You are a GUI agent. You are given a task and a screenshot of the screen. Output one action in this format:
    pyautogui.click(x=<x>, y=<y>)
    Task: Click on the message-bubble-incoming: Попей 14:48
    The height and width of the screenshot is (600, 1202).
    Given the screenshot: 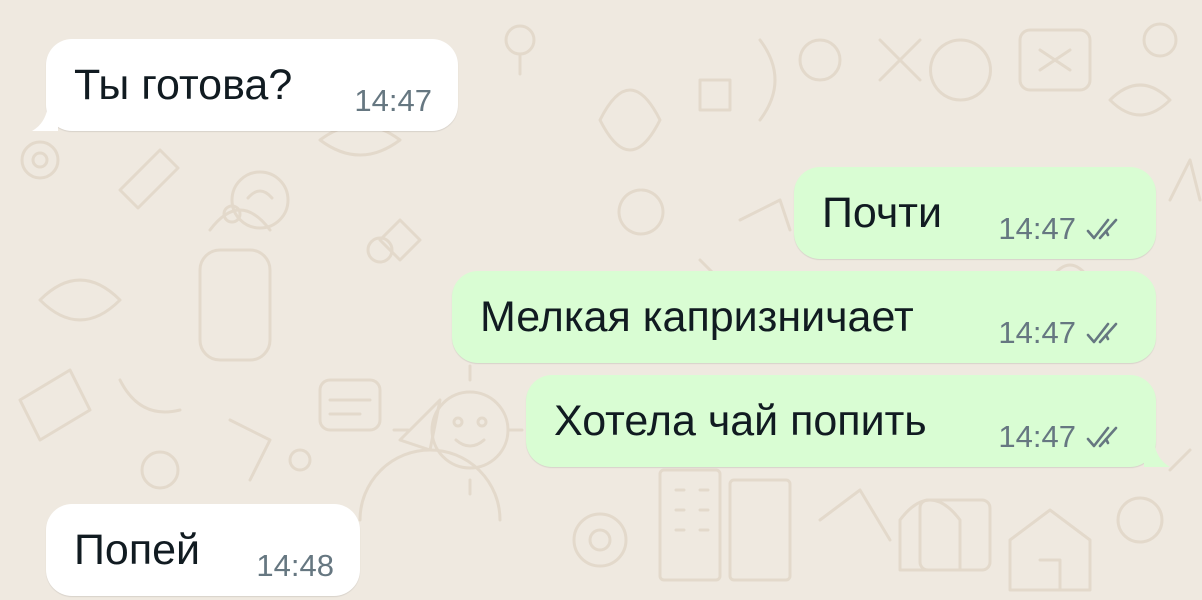 What is the action you would take?
    pyautogui.click(x=203, y=550)
    